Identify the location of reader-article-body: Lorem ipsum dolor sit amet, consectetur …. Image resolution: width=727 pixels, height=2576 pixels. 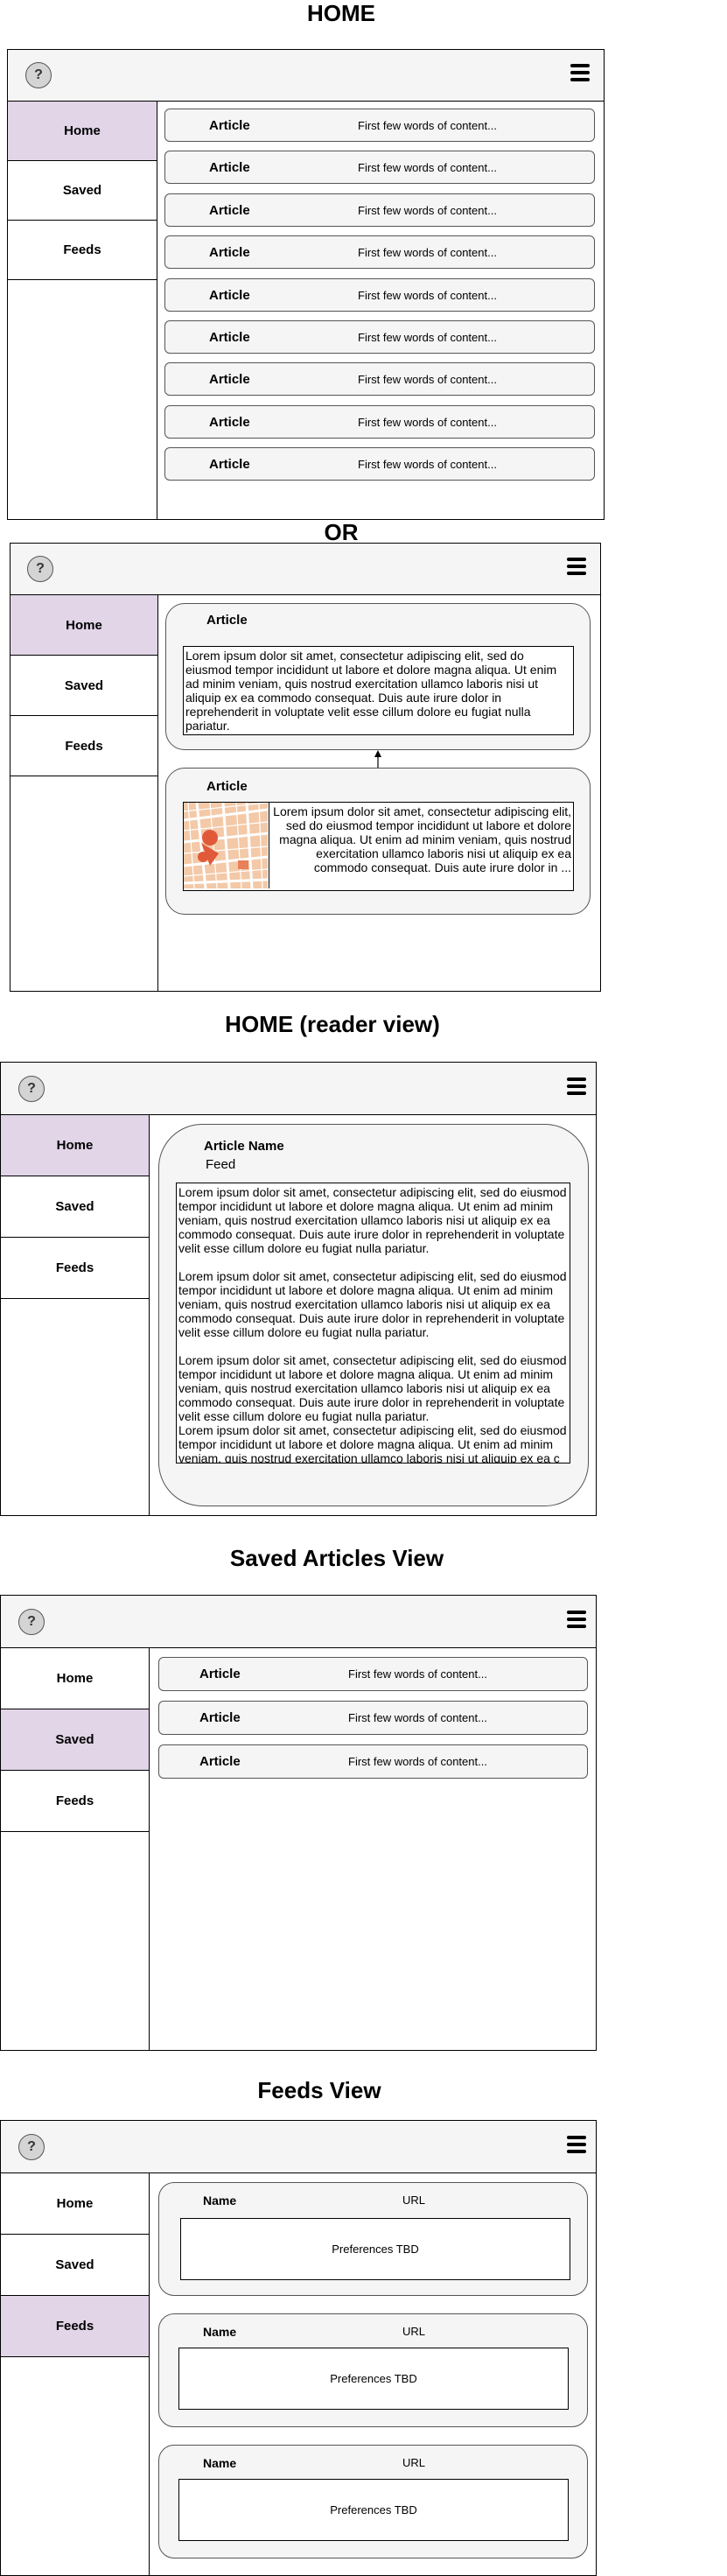
(373, 1323).